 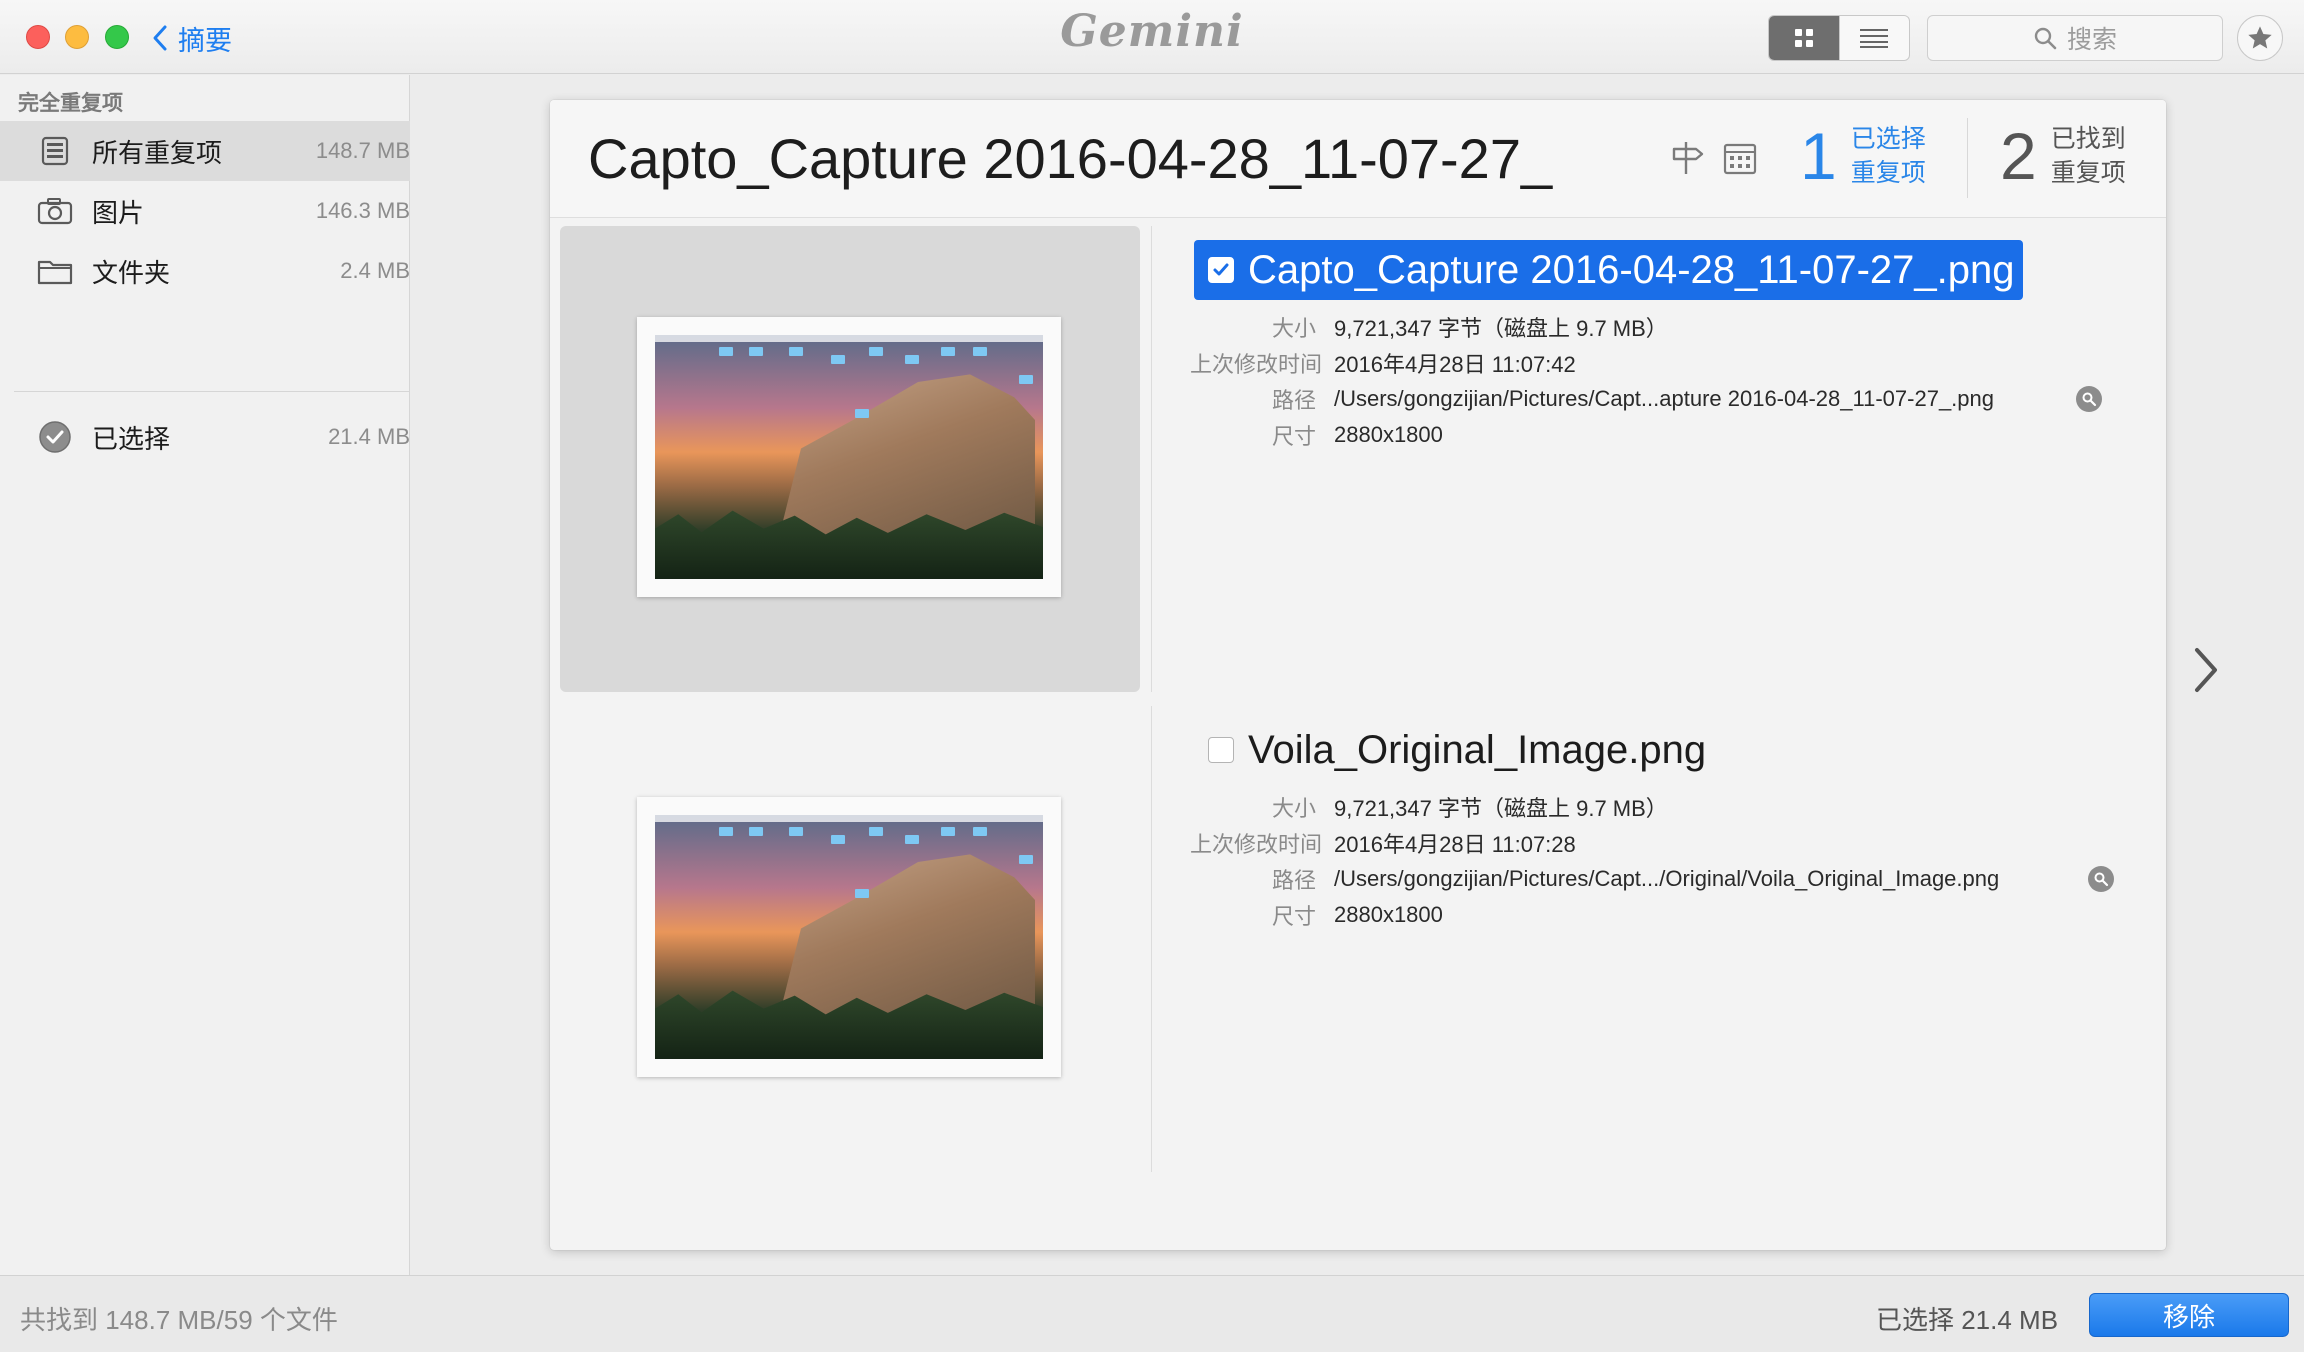 What do you see at coordinates (369, 436) in the screenshot?
I see `sidebar-item-size: 21.4 MB` at bounding box center [369, 436].